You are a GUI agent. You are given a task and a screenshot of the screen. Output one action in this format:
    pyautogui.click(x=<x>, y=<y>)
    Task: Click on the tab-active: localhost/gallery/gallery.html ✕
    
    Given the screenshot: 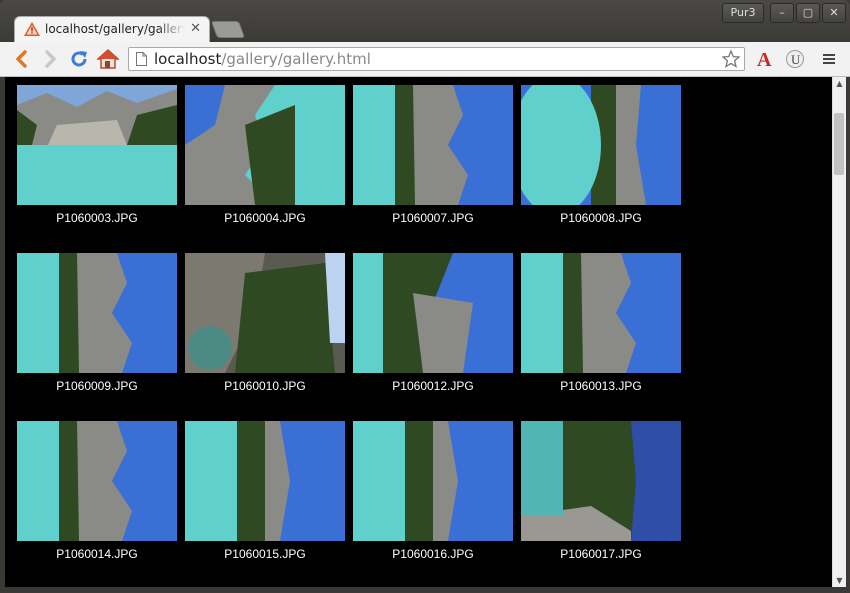 What is the action you would take?
    pyautogui.click(x=112, y=29)
    